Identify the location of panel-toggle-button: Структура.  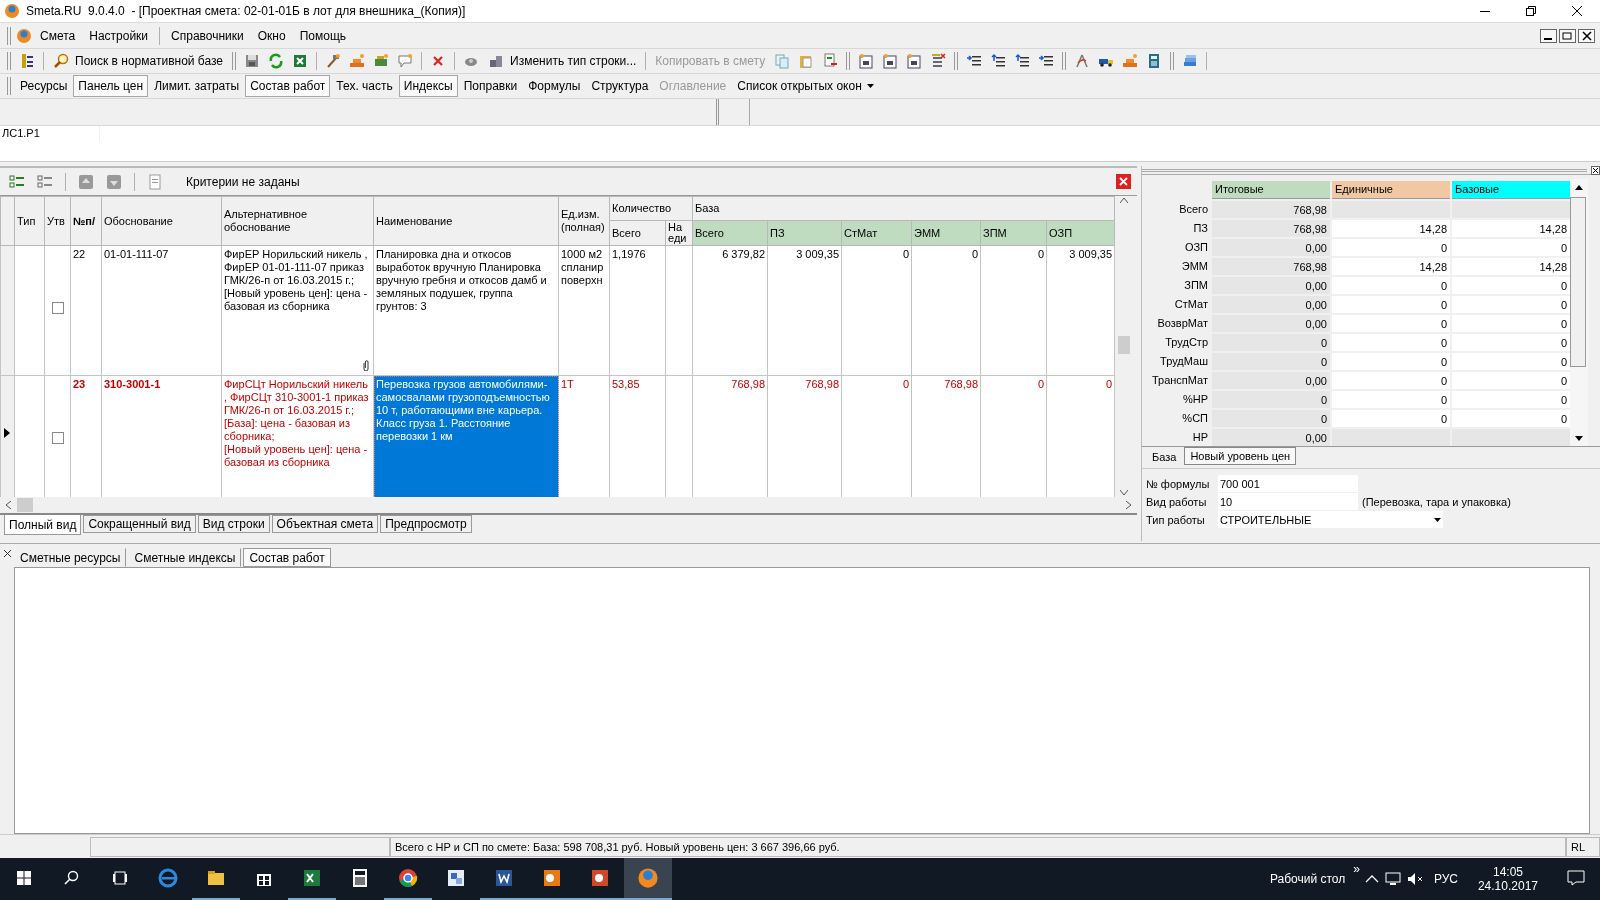
(620, 86).